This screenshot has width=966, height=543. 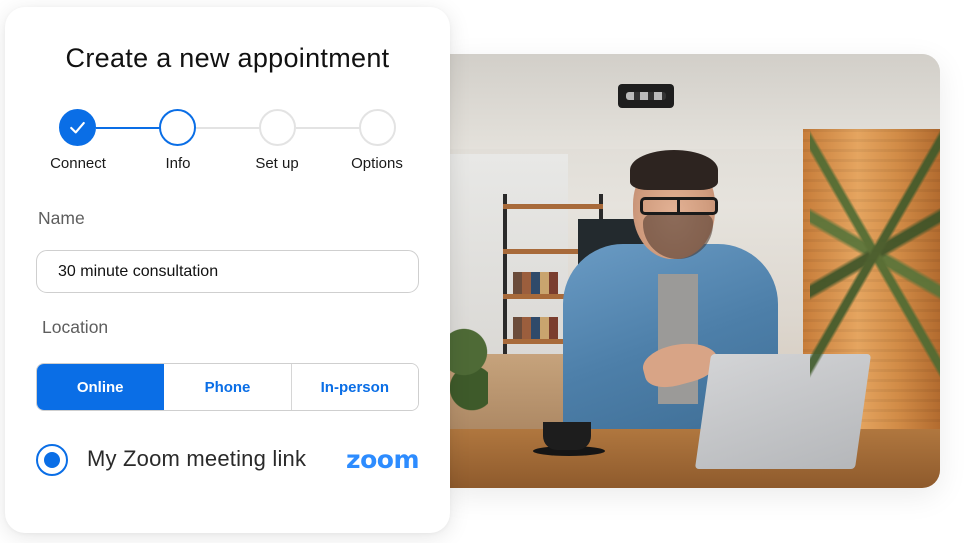 I want to click on step-set-up, so click(x=277, y=127).